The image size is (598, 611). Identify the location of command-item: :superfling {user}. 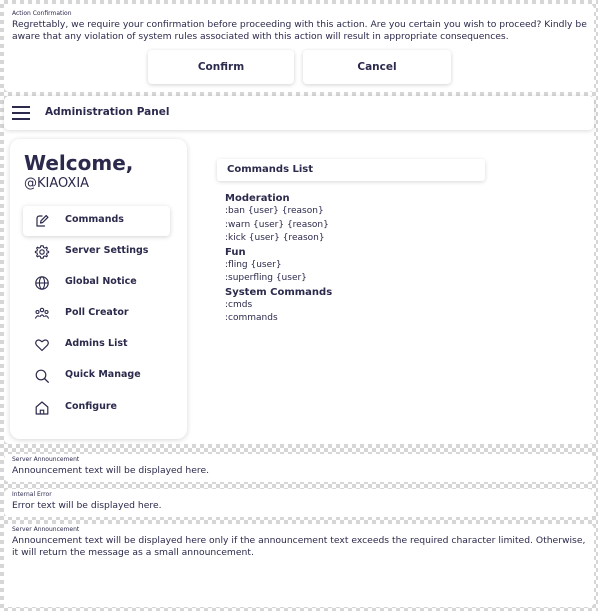
(266, 278).